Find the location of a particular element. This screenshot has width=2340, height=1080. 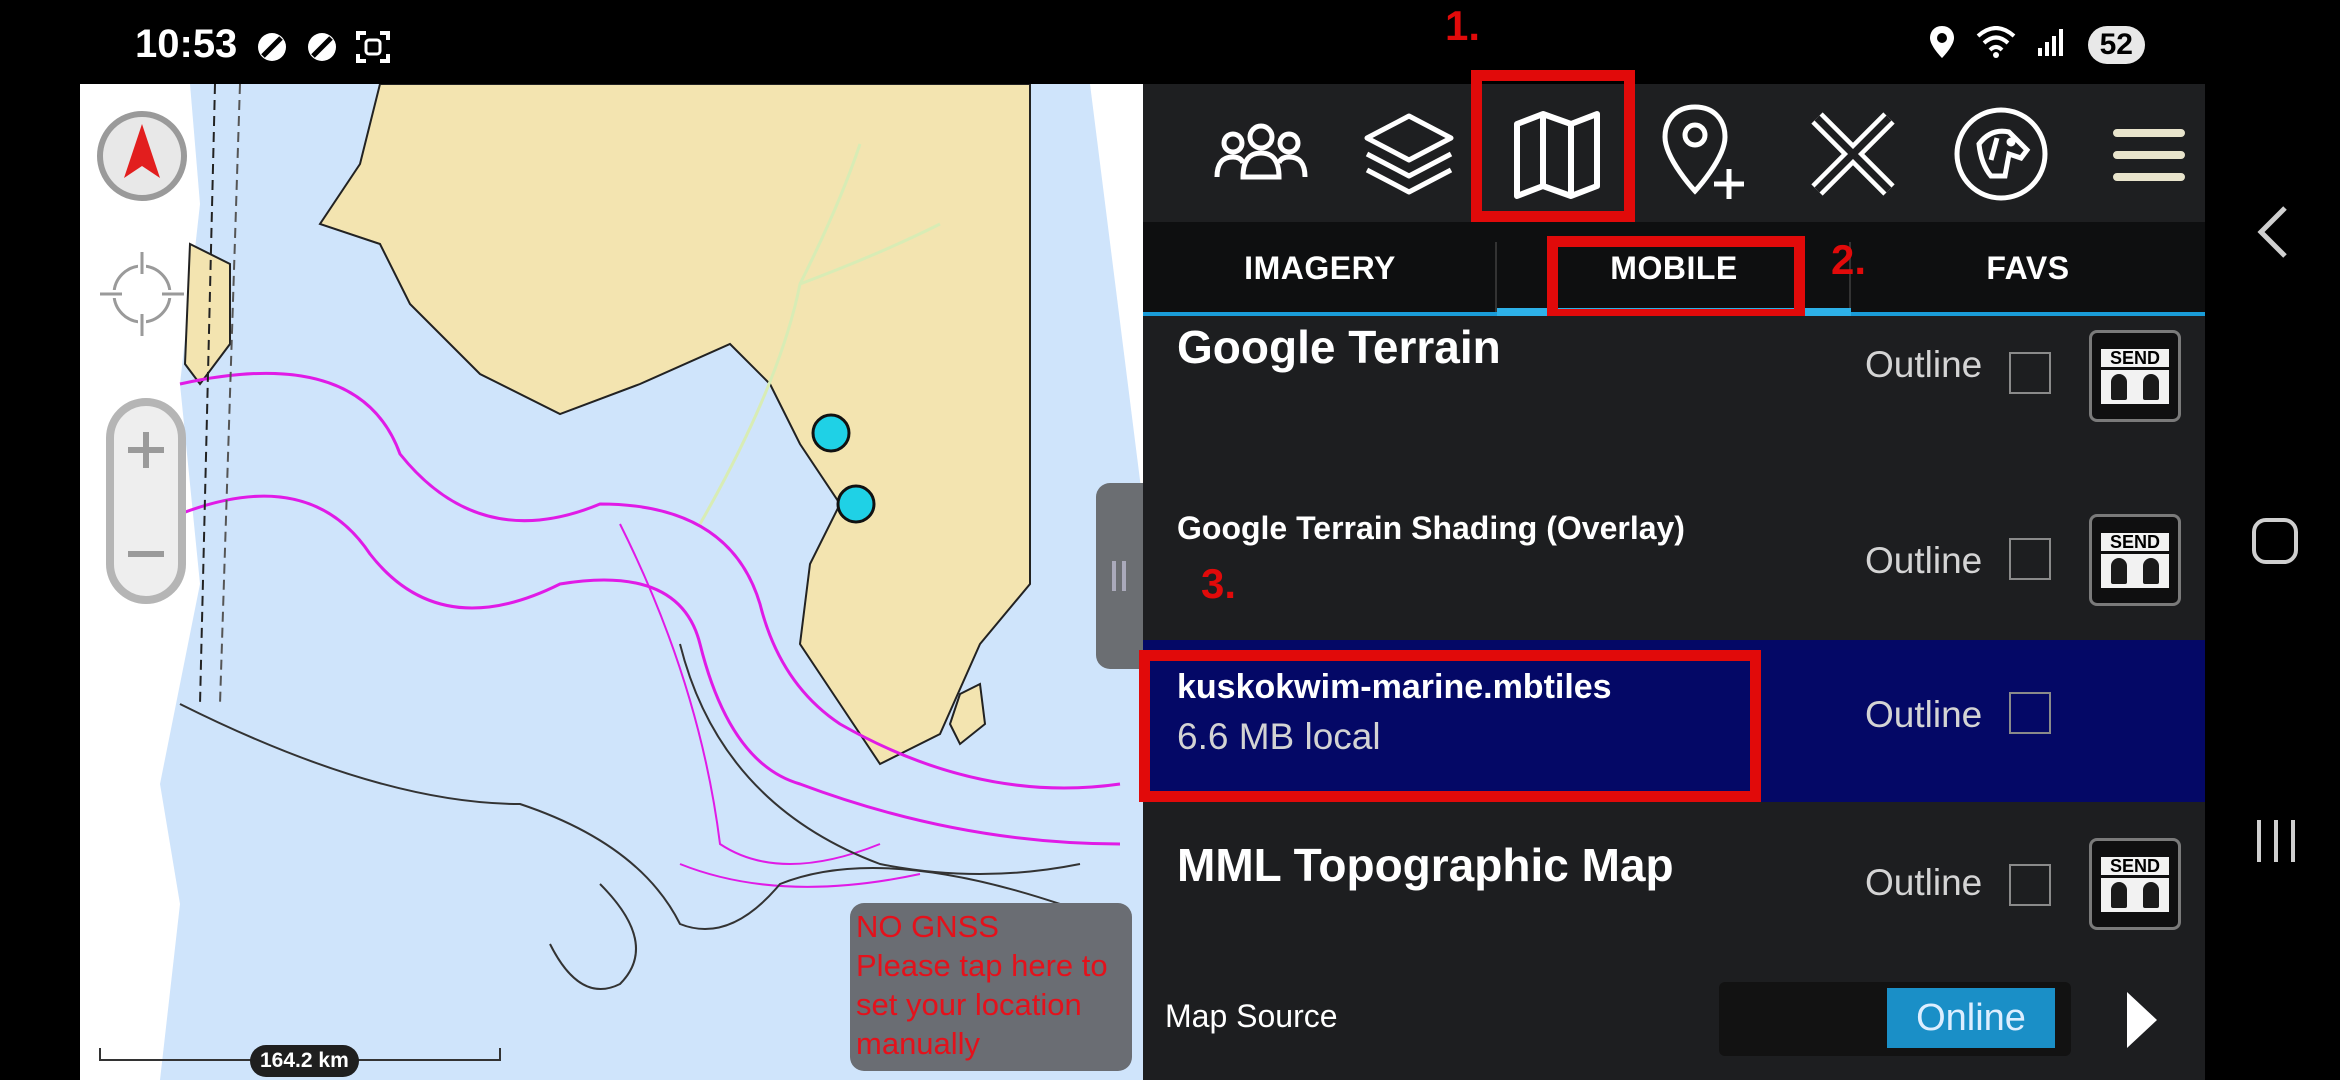

zoom-control is located at coordinates (146, 503).